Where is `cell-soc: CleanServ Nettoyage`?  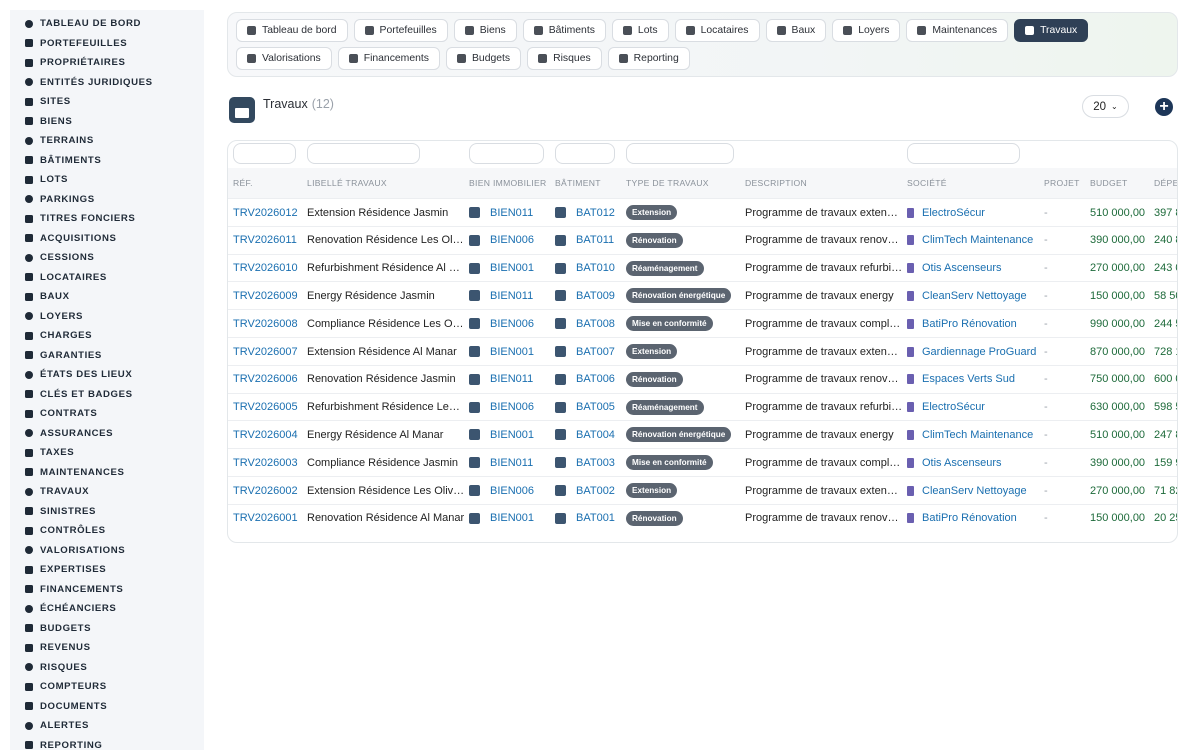
cell-soc: CleanServ Nettoyage is located at coordinates (973, 295).